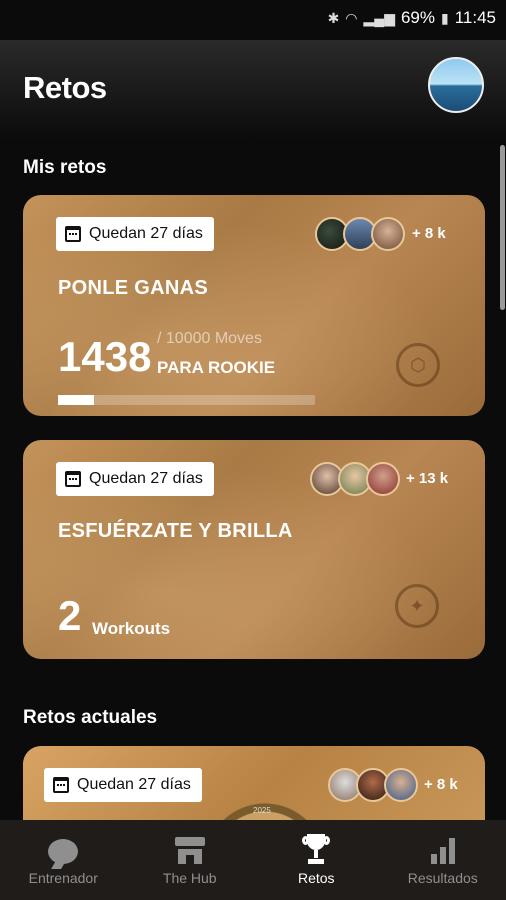 This screenshot has height=900, width=506. I want to click on status-bar: ✱ ◠ ▂▄▆ 69% ▮ 11:45, so click(253, 18).